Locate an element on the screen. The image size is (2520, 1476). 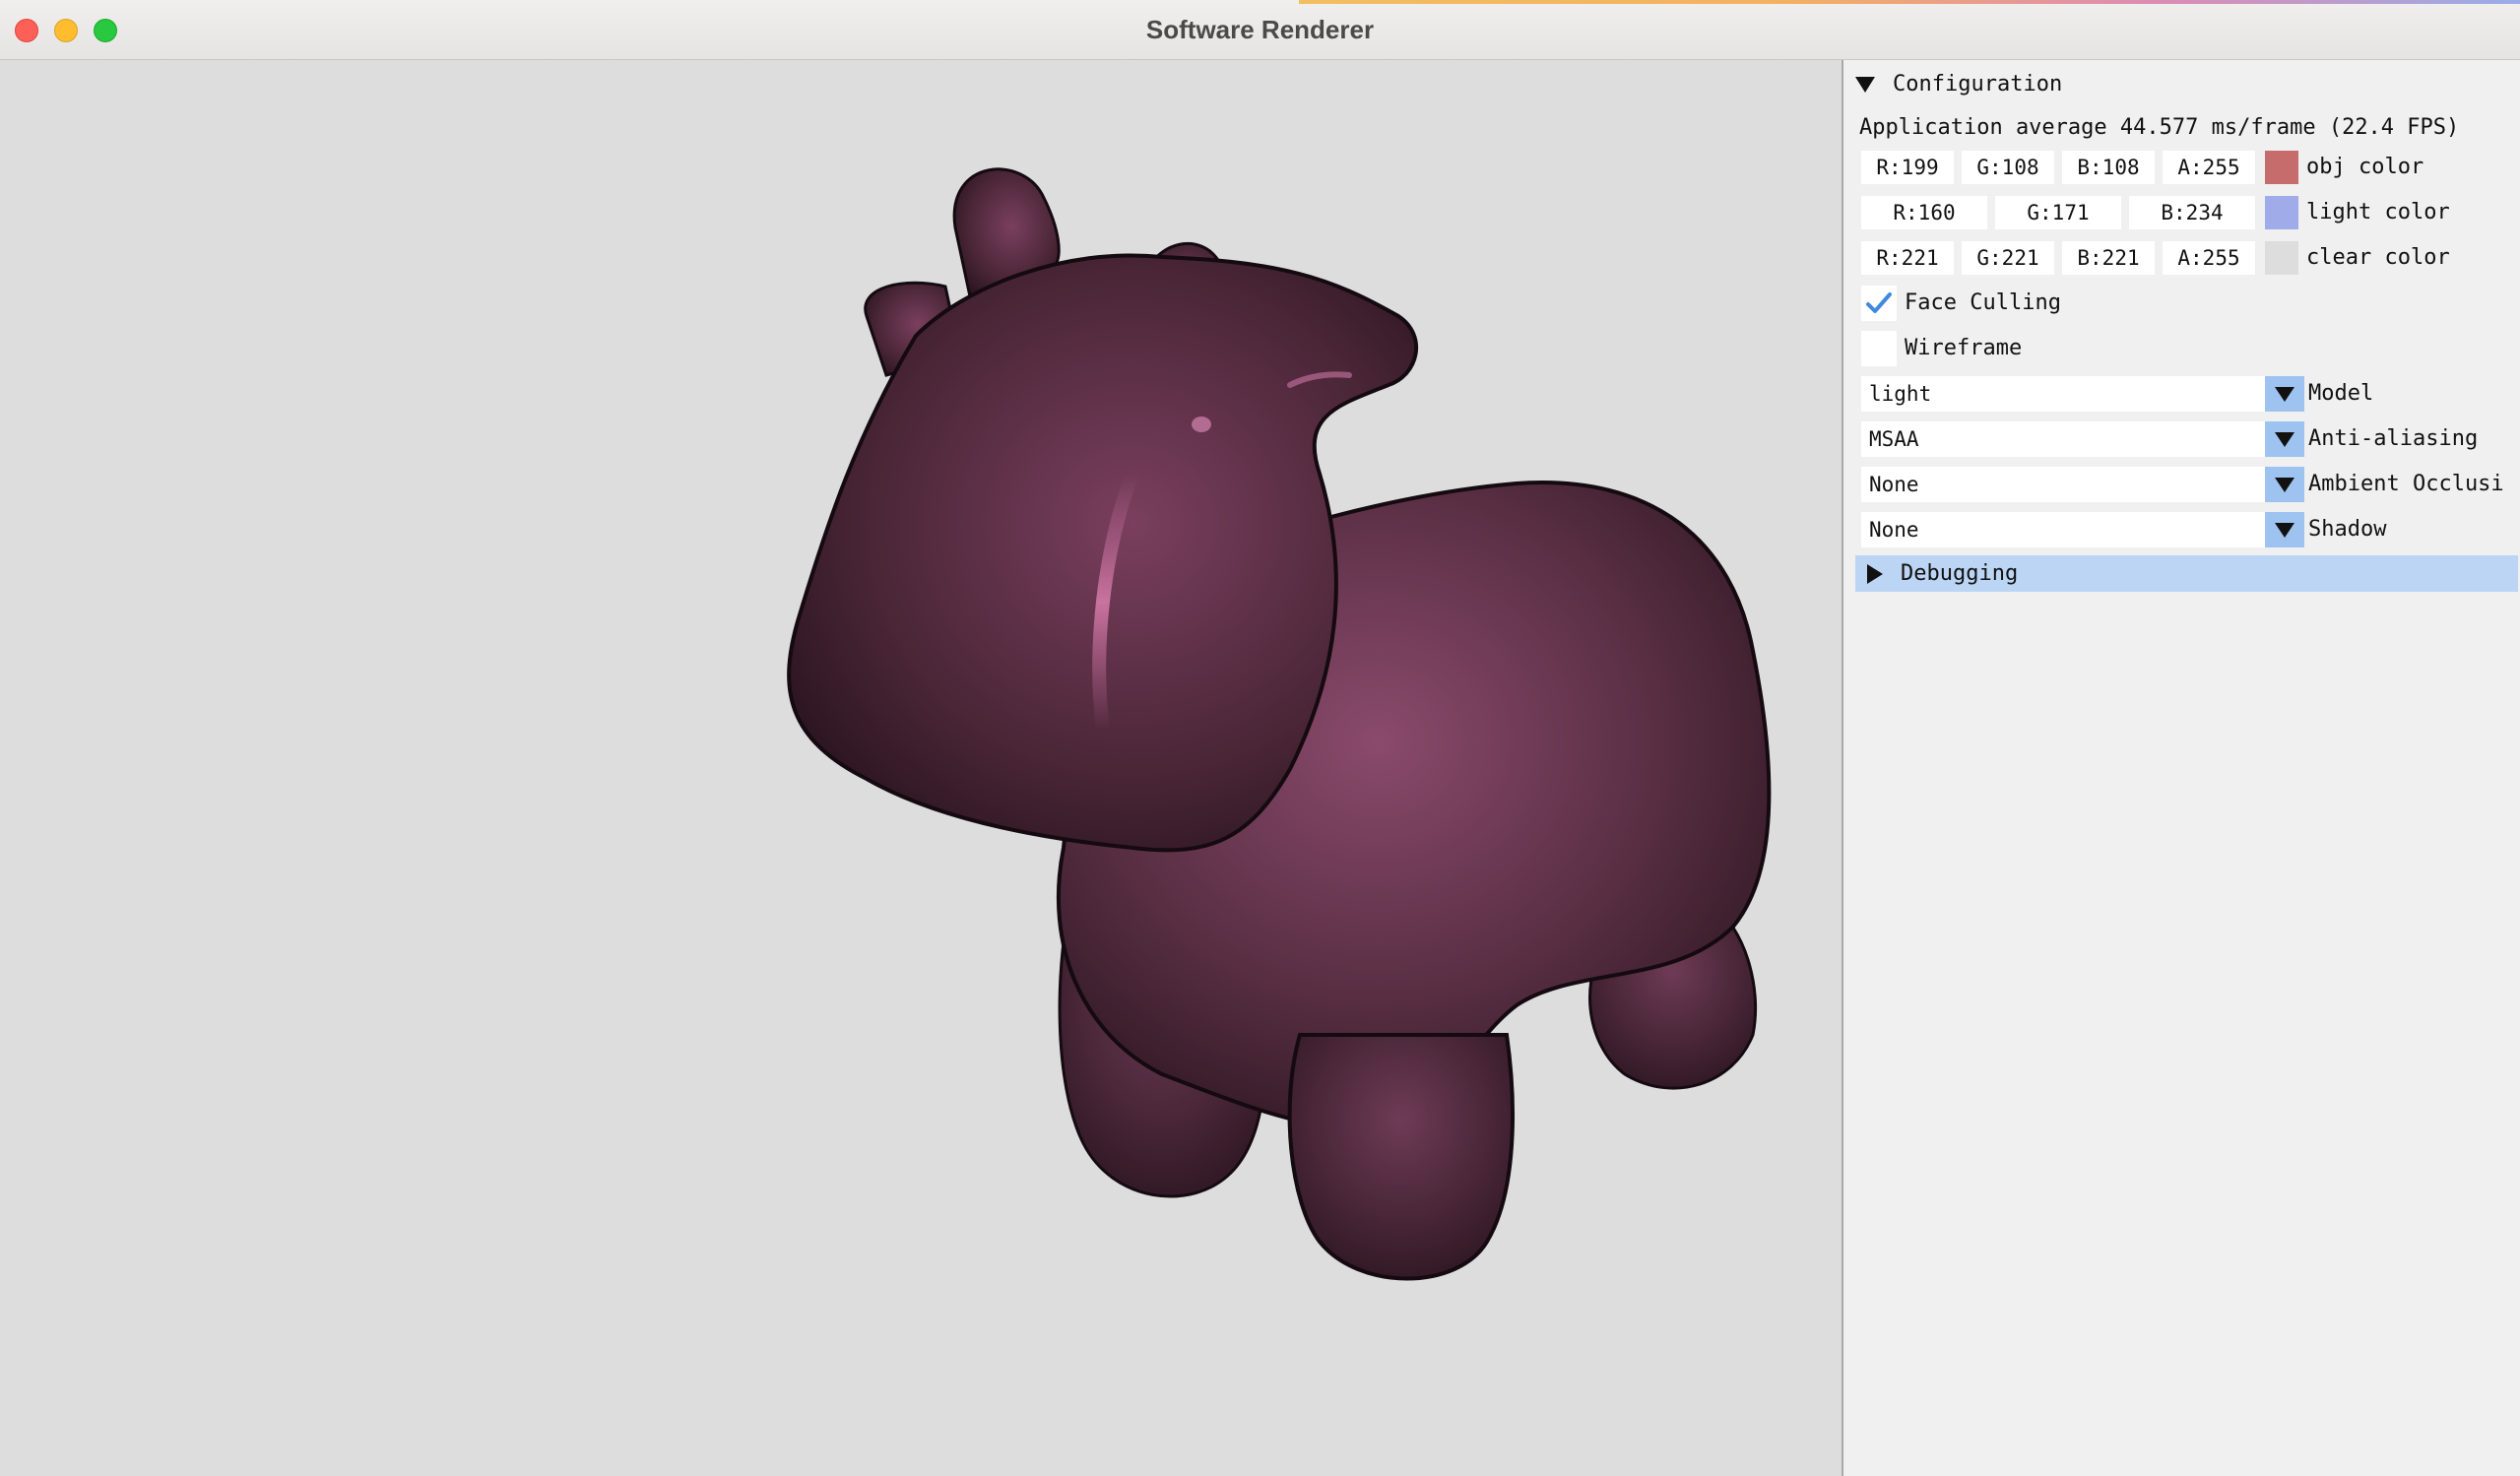
obj-color-g-field: G:108 is located at coordinates (2008, 167).